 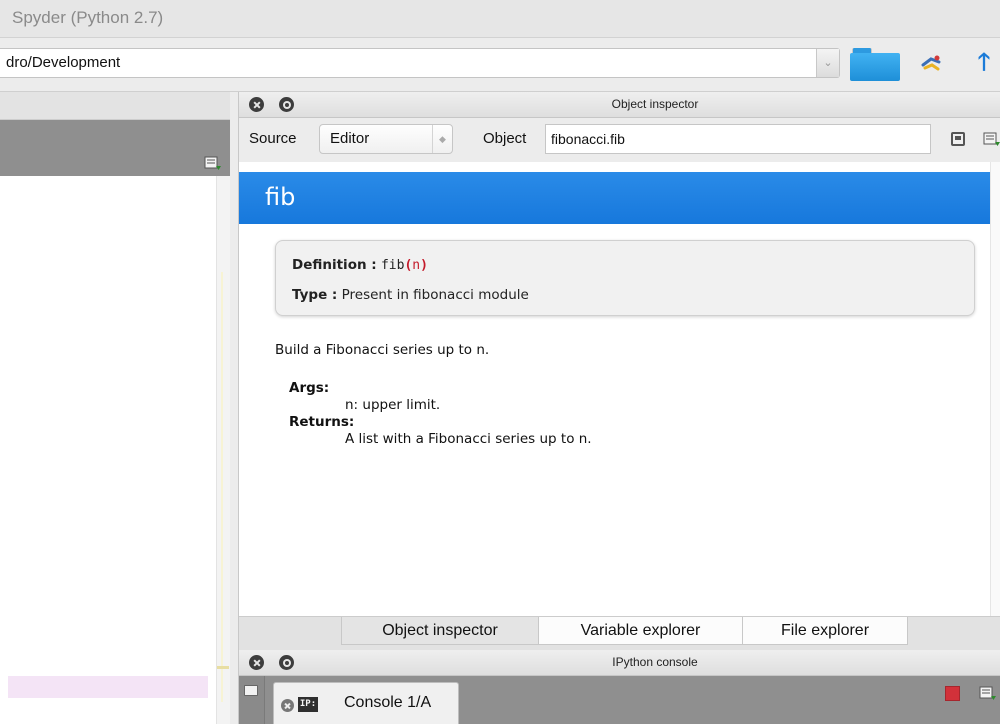 I want to click on type-row: Type : Present in fibonacci module, so click(x=410, y=295).